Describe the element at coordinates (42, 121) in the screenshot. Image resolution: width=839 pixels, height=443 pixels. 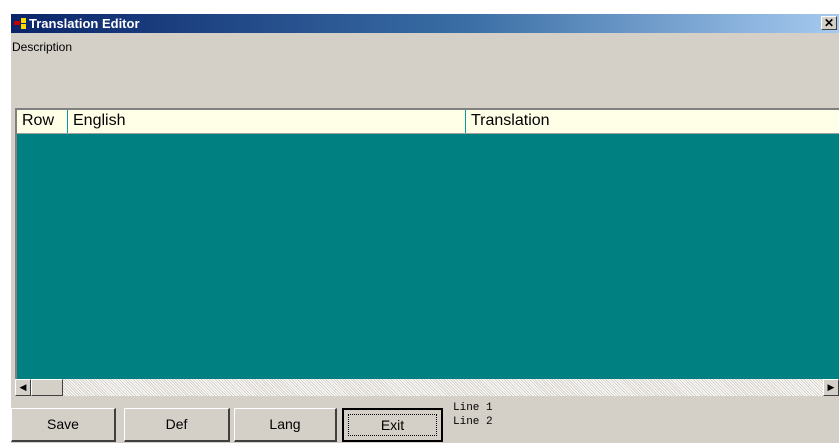
I see `column-header-row: Row` at that location.